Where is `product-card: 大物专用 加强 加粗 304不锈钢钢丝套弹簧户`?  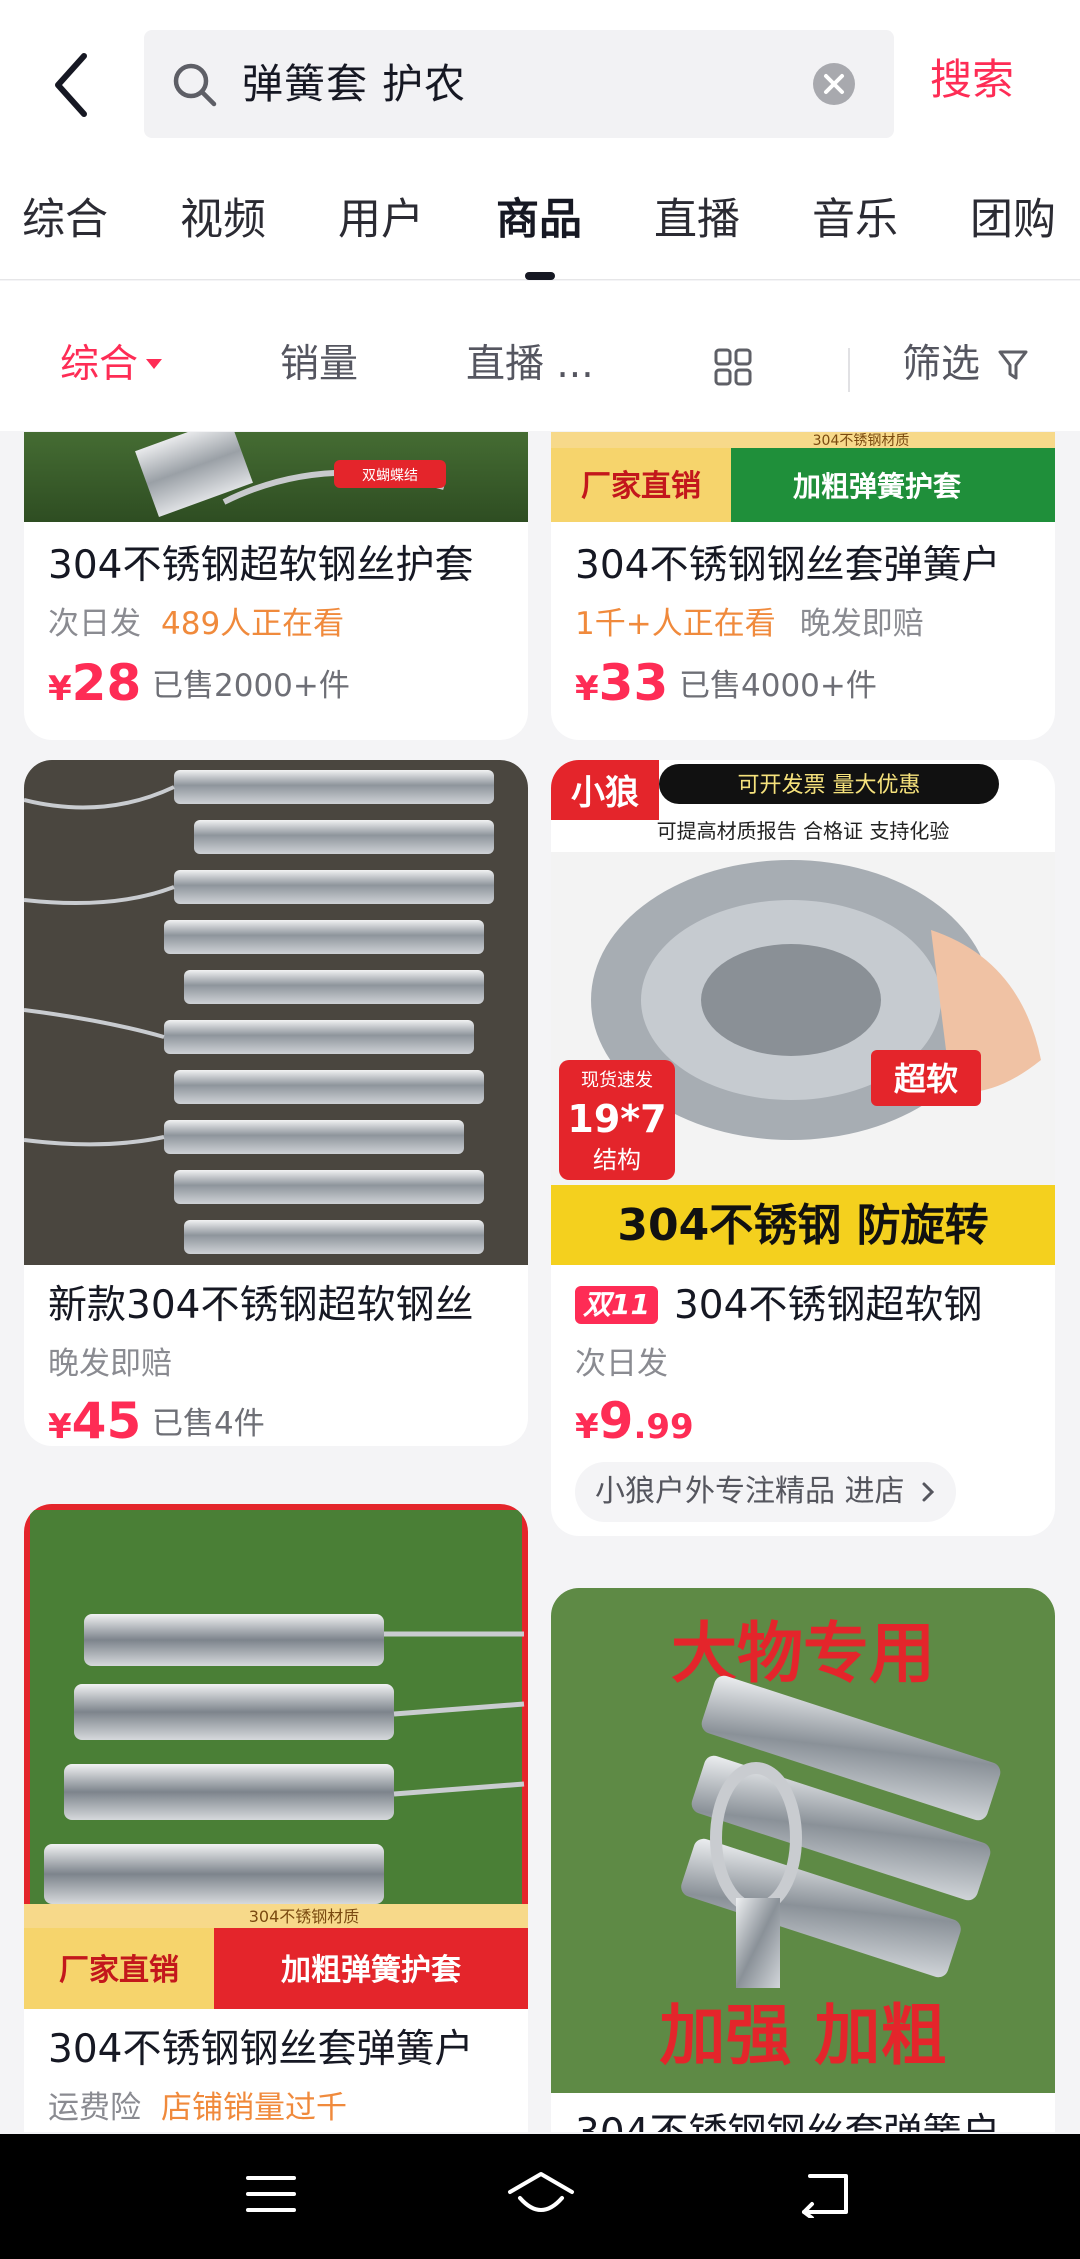 product-card: 大物专用 加强 加粗 304不锈钢钢丝套弹簧户 is located at coordinates (803, 1860).